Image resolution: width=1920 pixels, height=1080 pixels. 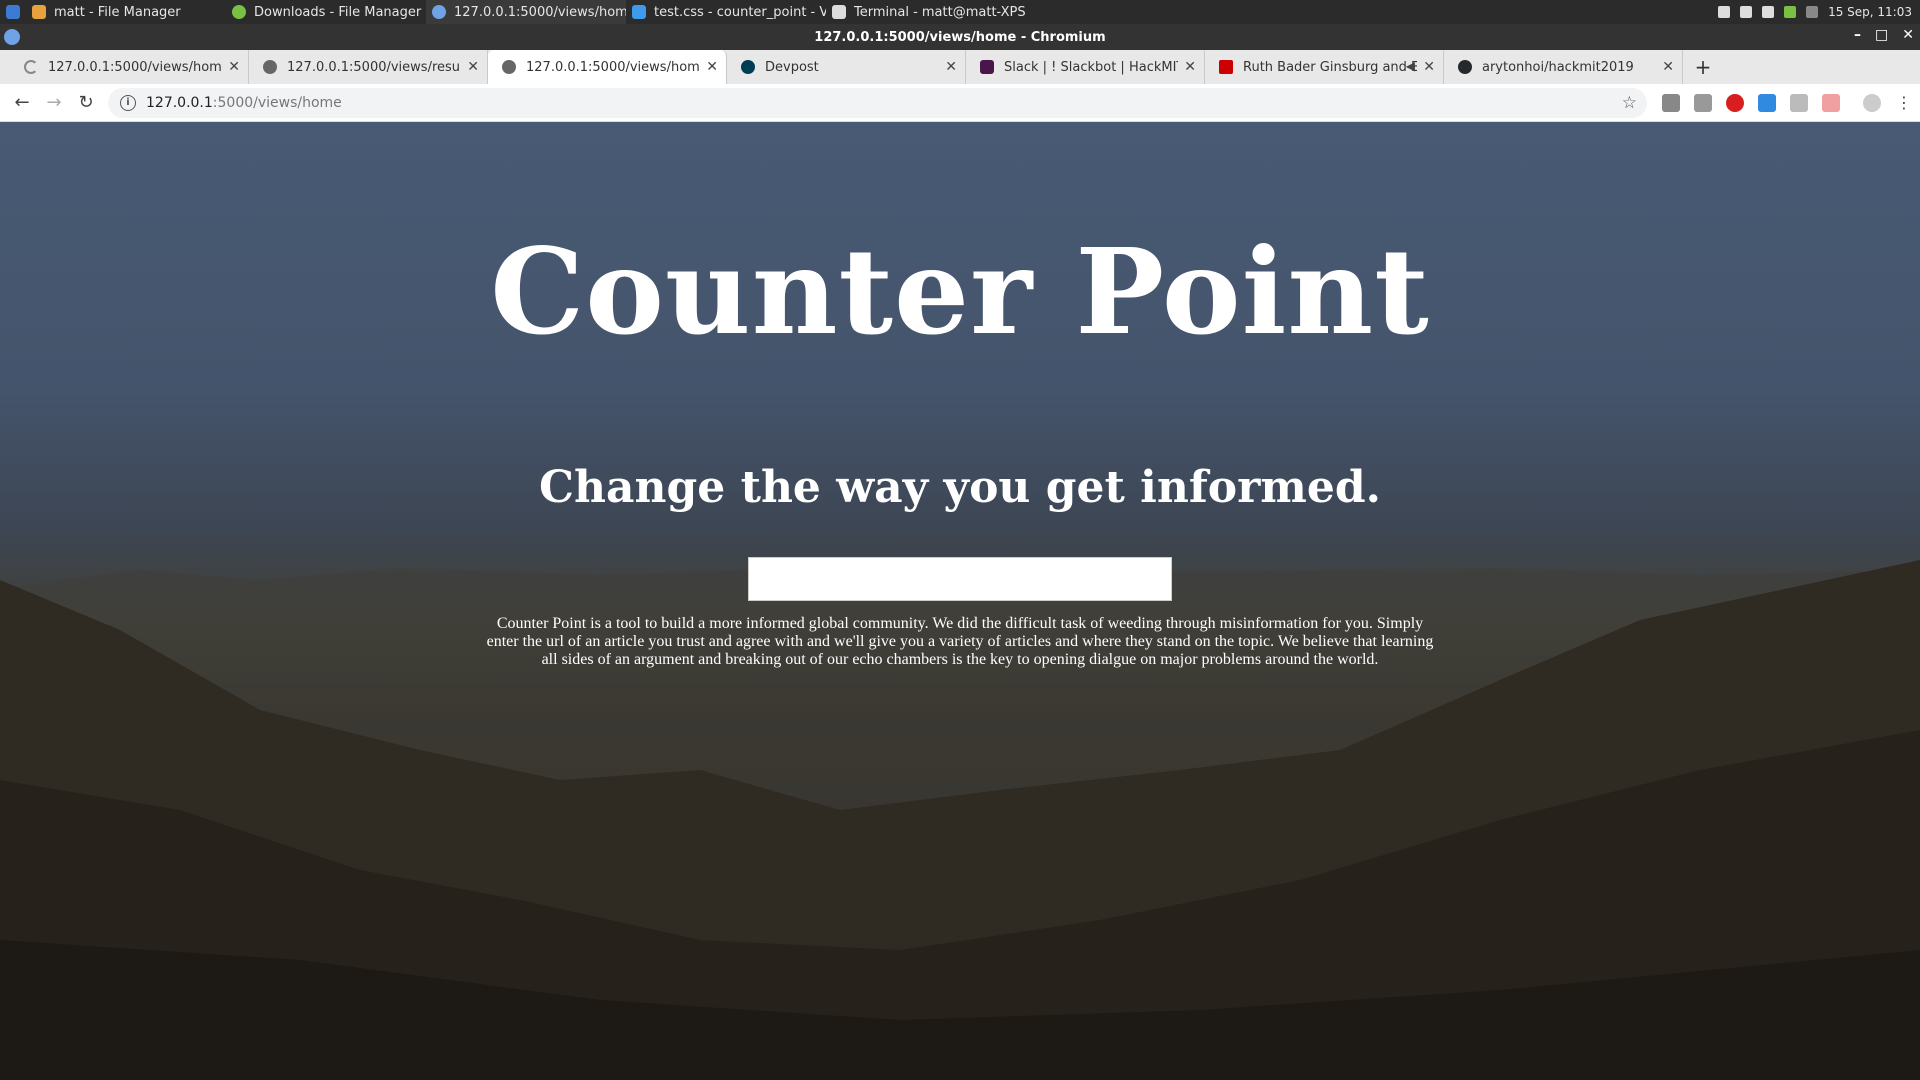 I want to click on battery-icon, so click(x=1790, y=12).